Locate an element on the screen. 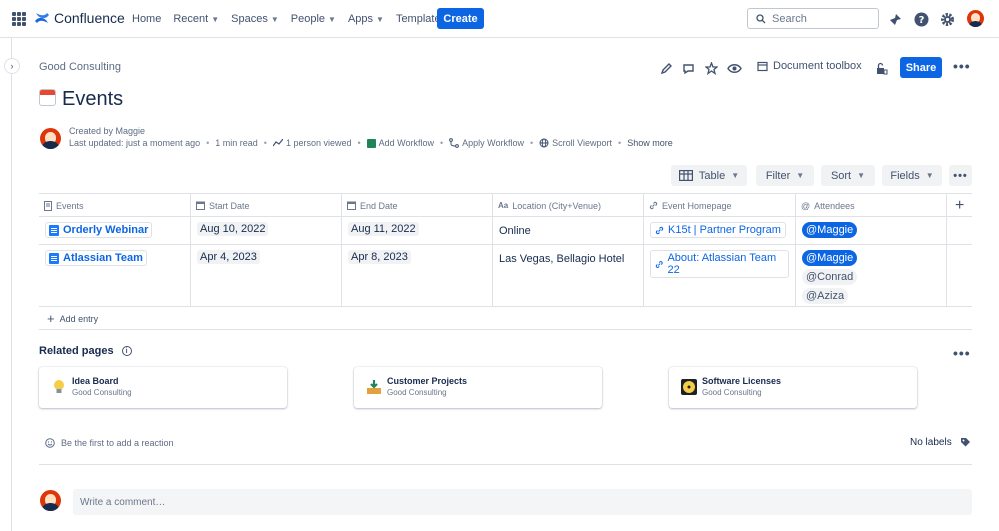 Image resolution: width=999 pixels, height=531 pixels. page-title: Events is located at coordinates (93, 99).